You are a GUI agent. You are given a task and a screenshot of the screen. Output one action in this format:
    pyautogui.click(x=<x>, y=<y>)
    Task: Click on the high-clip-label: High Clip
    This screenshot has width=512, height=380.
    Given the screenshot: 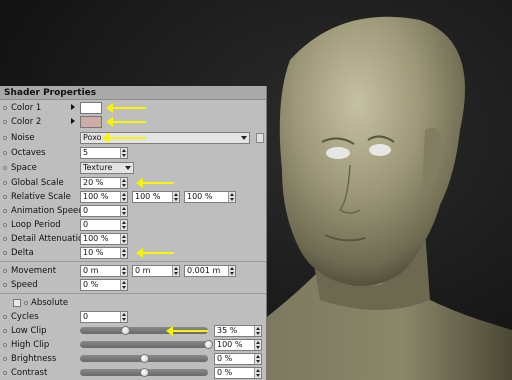 What is the action you would take?
    pyautogui.click(x=30, y=345)
    